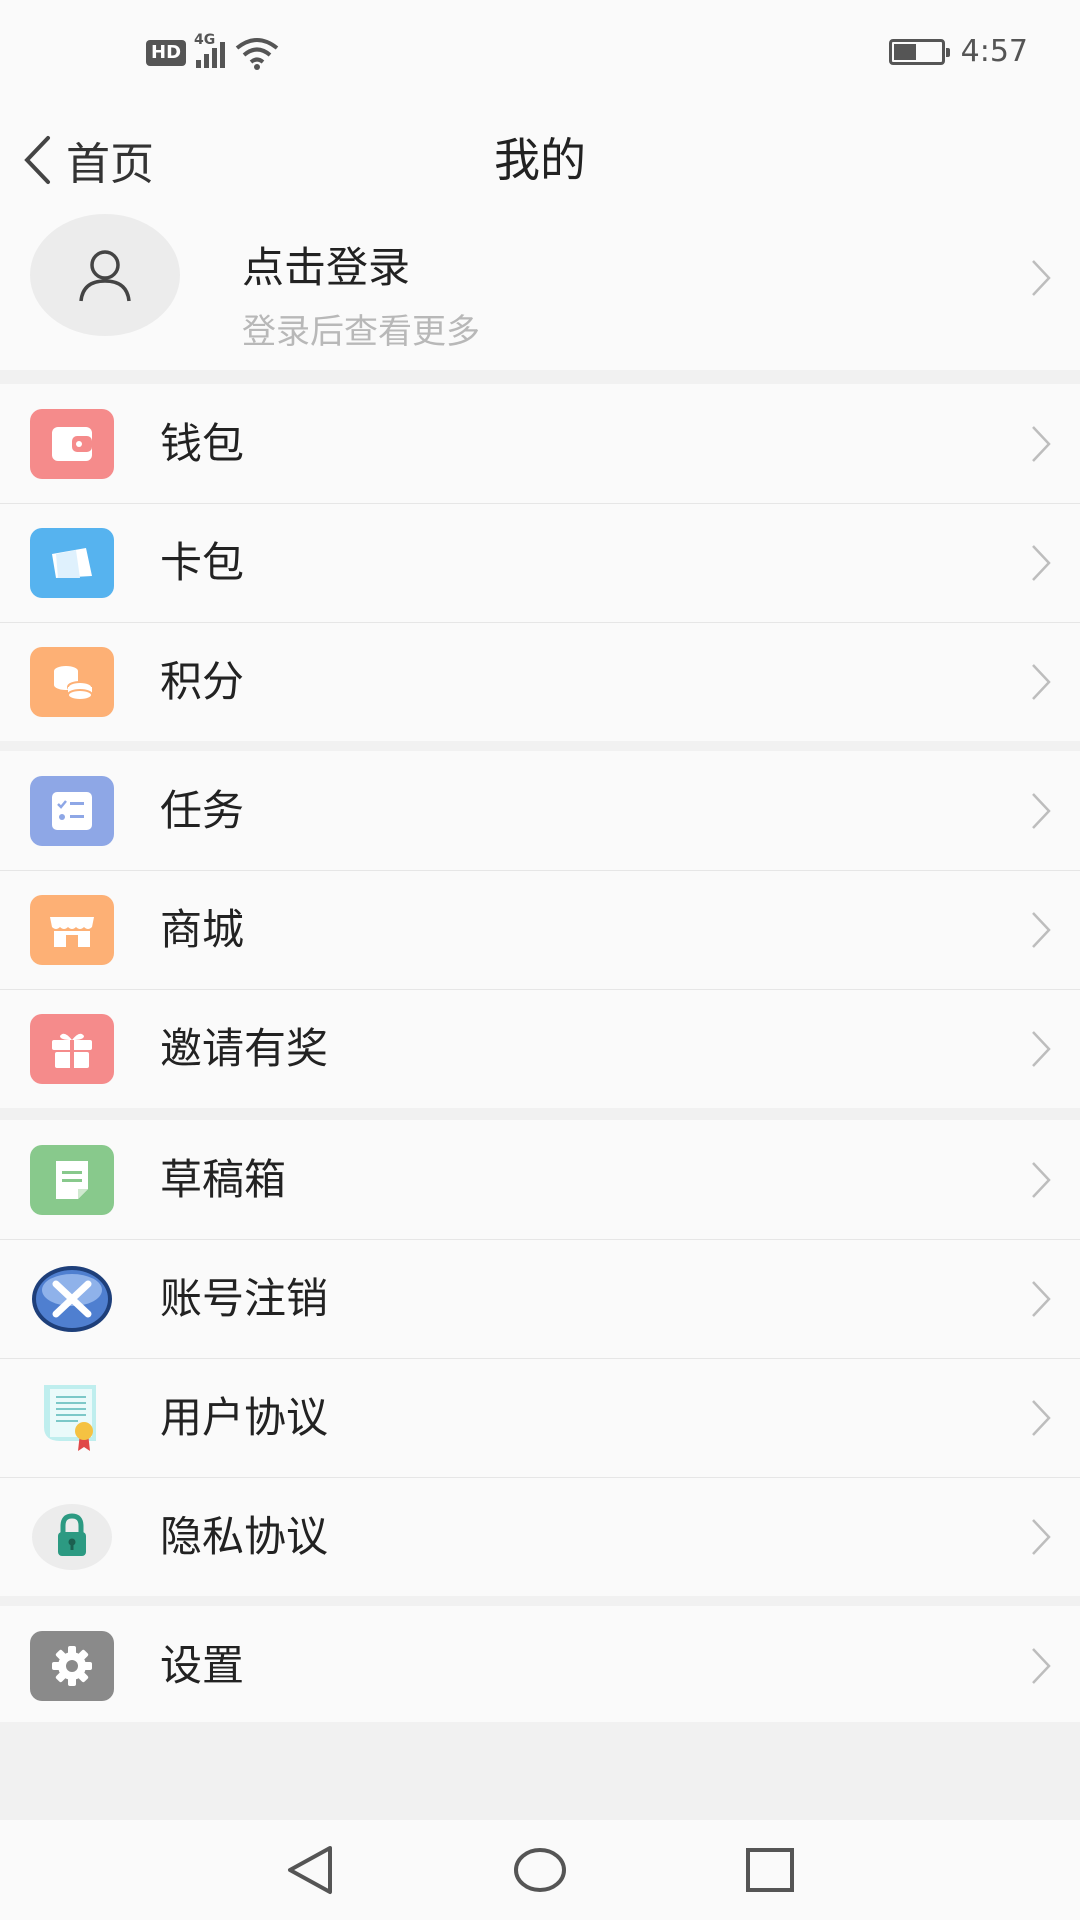 Image resolution: width=1080 pixels, height=1920 pixels. I want to click on menu-label: 积分, so click(202, 681).